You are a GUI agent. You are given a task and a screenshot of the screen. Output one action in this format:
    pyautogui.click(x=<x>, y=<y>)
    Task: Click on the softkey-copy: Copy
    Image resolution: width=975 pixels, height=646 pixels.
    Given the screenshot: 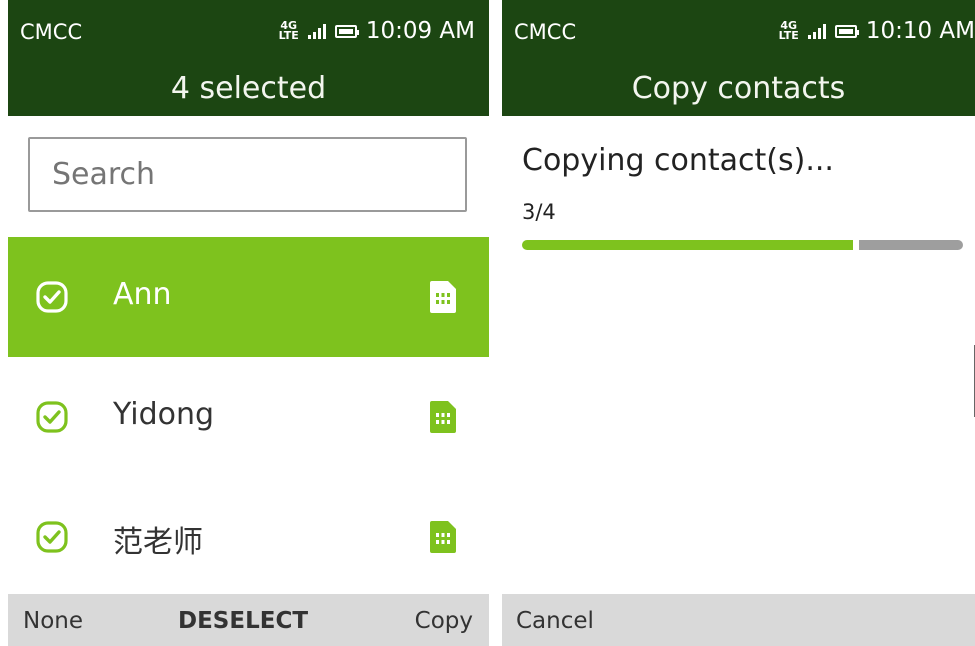 What is the action you would take?
    pyautogui.click(x=444, y=621)
    